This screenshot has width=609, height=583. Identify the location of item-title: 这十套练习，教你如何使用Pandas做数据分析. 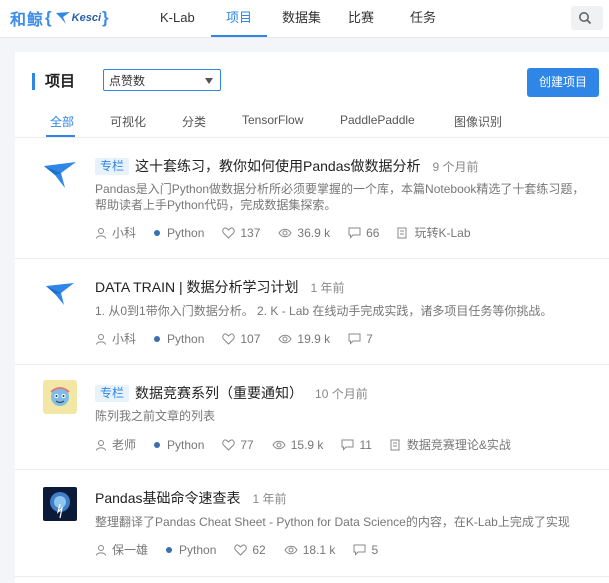
(277, 166).